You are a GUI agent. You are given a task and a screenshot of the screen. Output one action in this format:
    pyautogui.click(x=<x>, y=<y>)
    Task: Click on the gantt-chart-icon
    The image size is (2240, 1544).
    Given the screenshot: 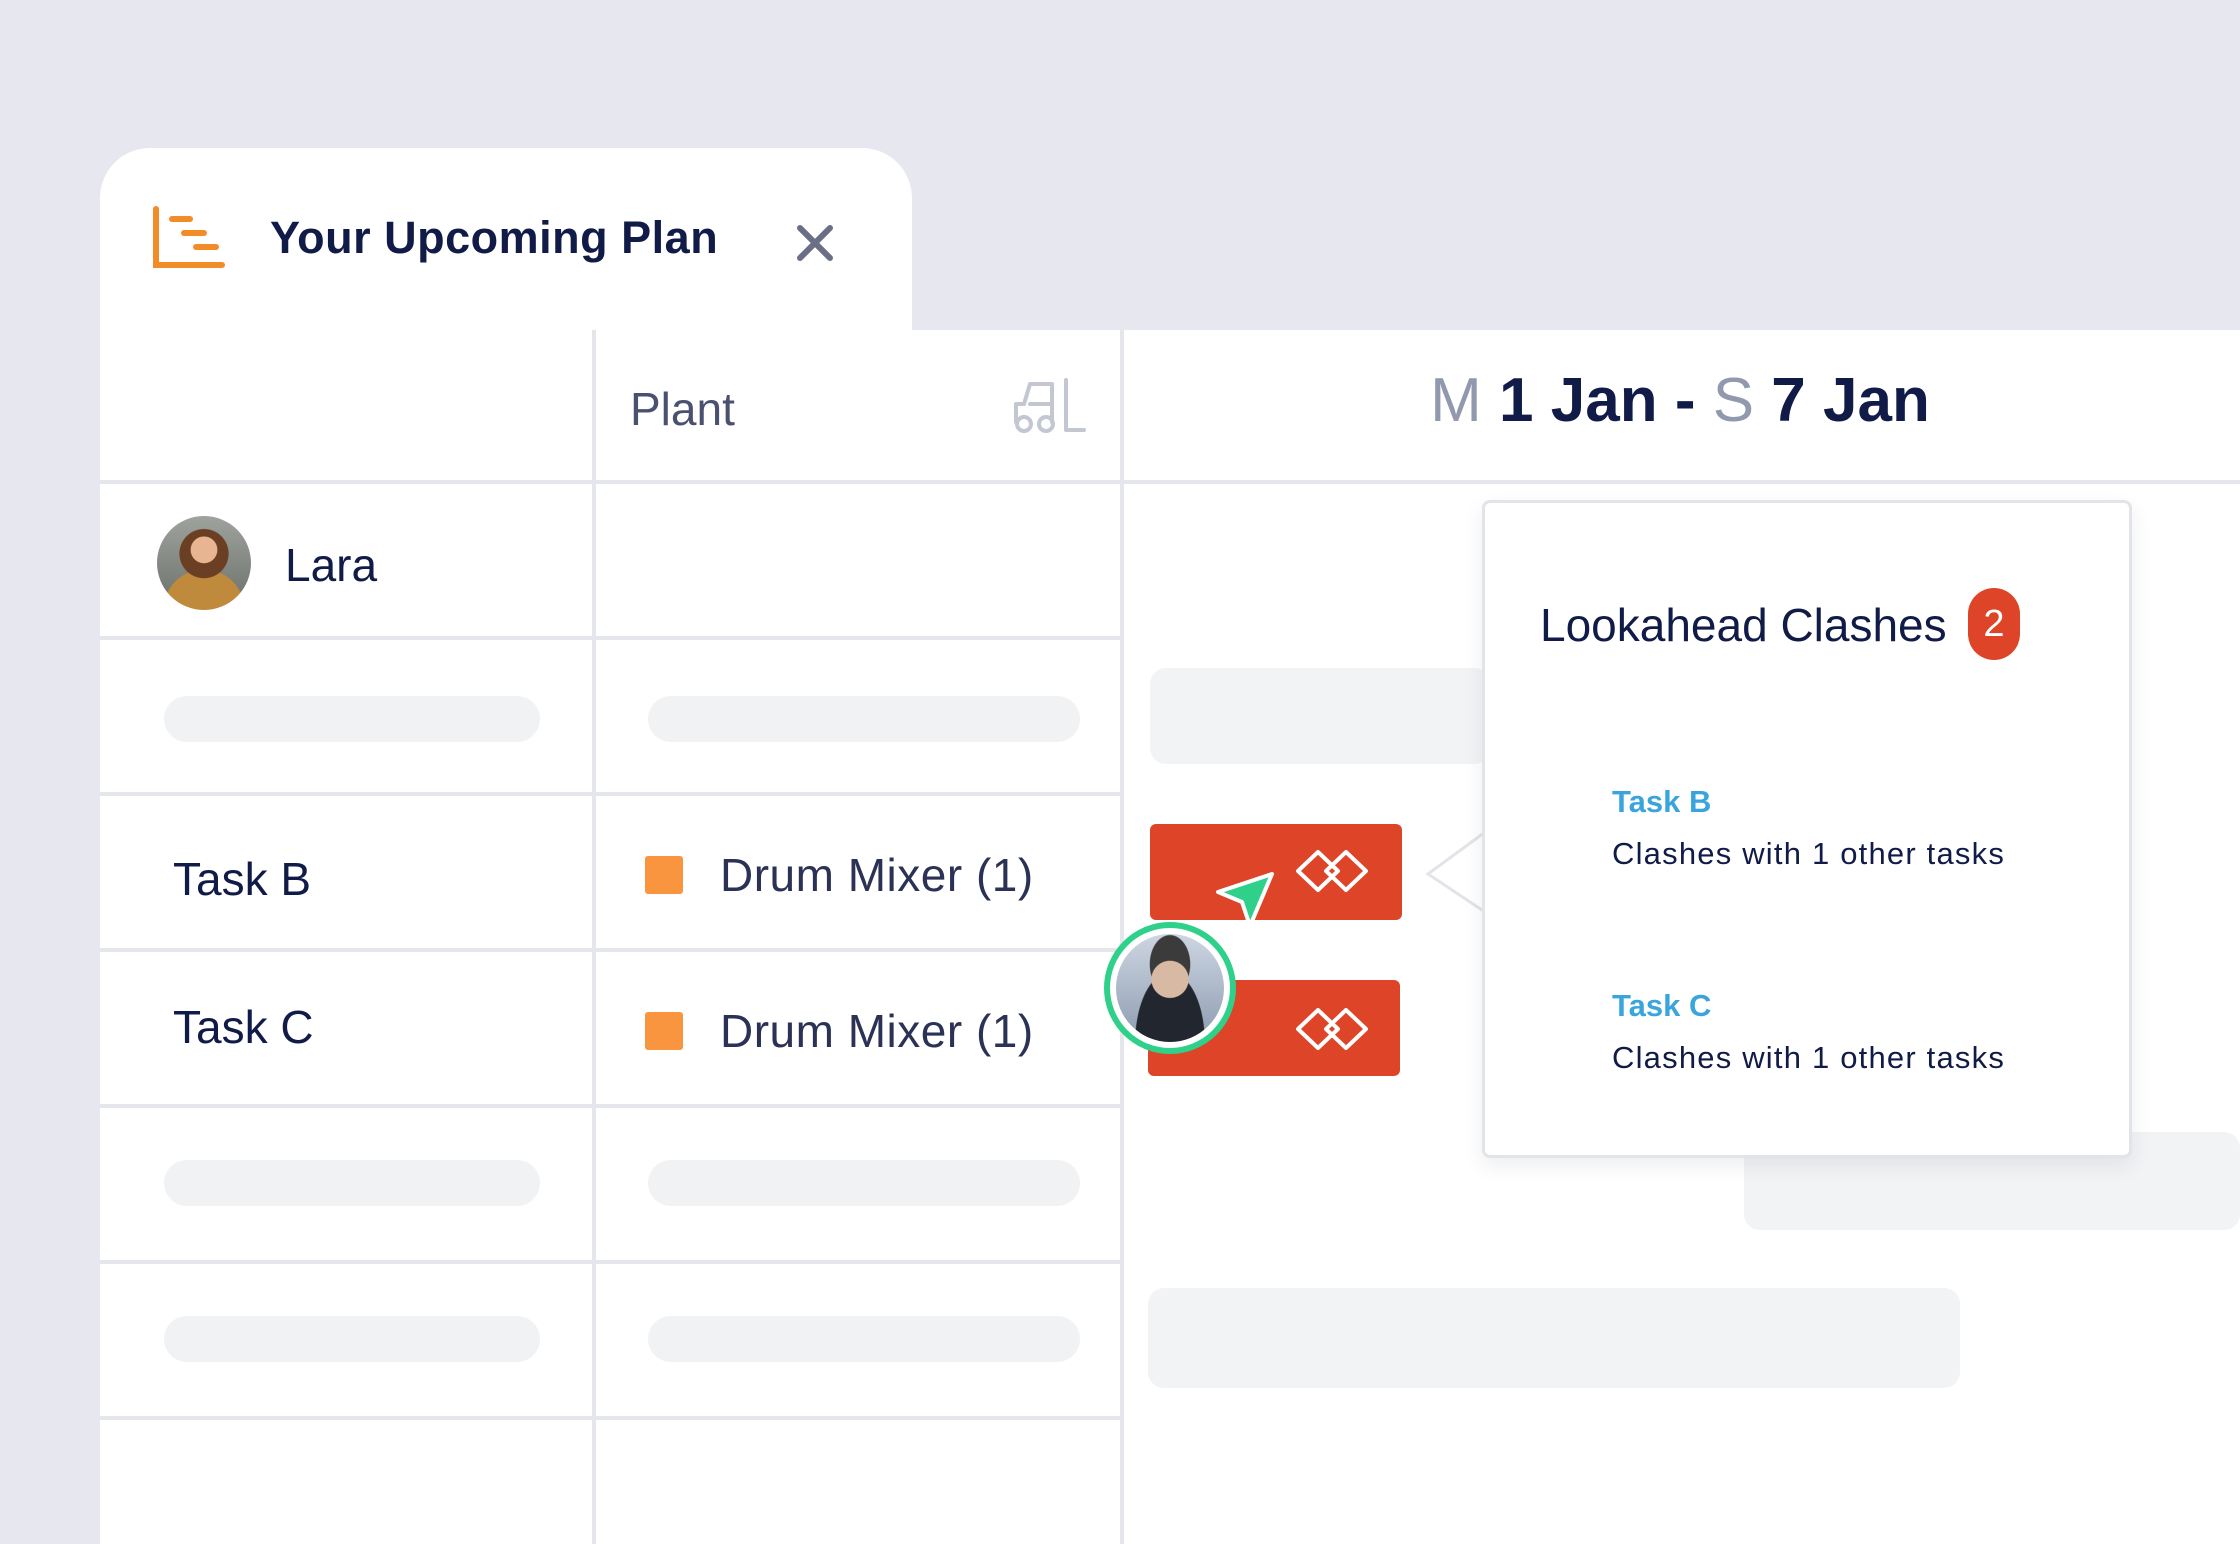 What is the action you would take?
    pyautogui.click(x=189, y=237)
    